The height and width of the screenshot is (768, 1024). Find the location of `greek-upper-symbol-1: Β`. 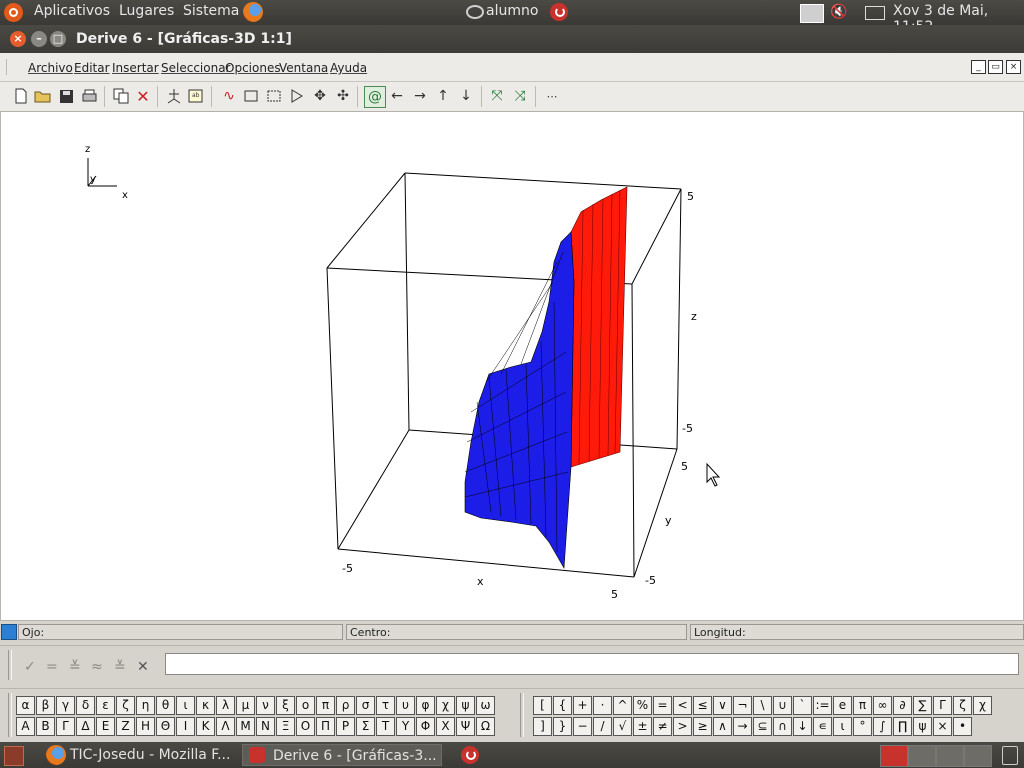

greek-upper-symbol-1: Β is located at coordinates (45, 726).